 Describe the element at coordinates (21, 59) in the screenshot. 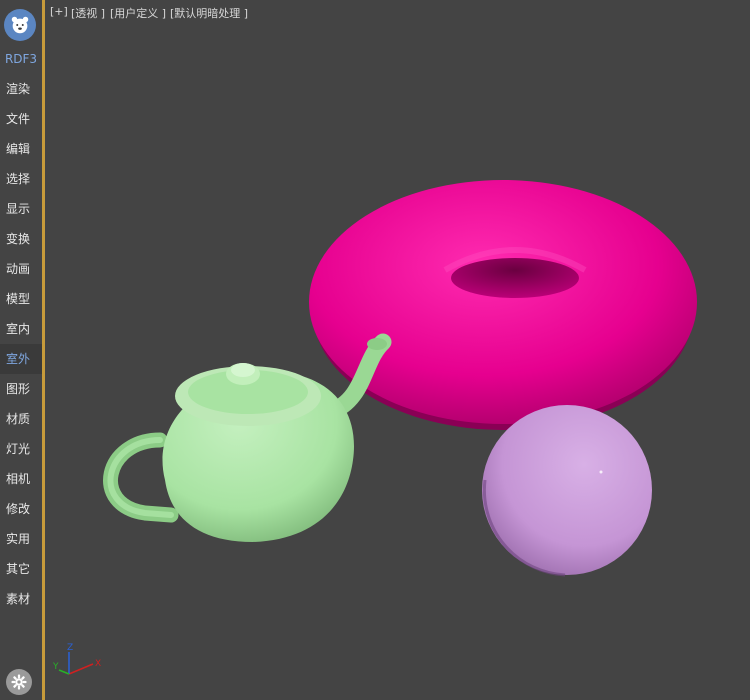

I see `plugin-label: RDF3` at that location.